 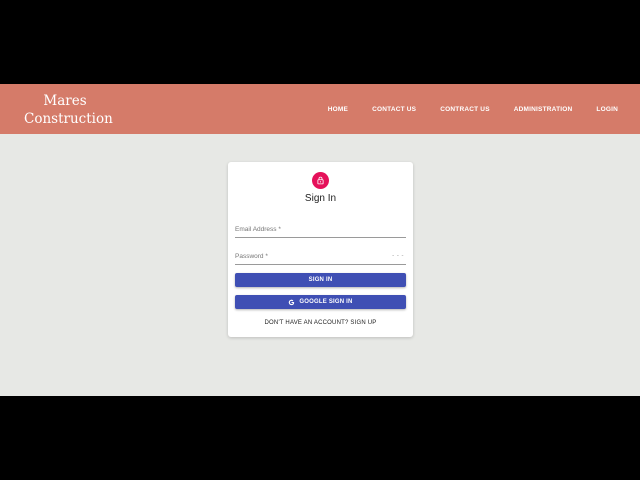 I want to click on signup-link: DON'T HAVE AN ACCOUNT? SIGN UP, so click(x=320, y=323).